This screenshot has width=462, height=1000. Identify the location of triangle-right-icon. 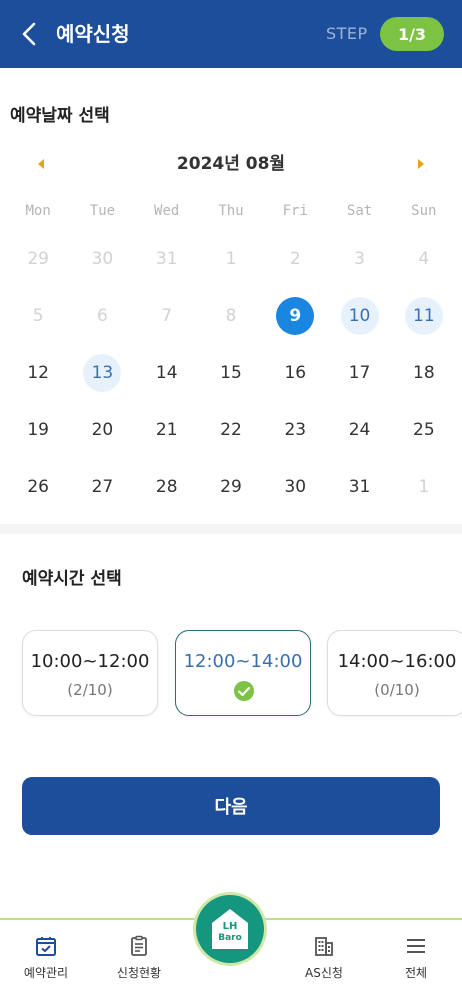
(421, 164).